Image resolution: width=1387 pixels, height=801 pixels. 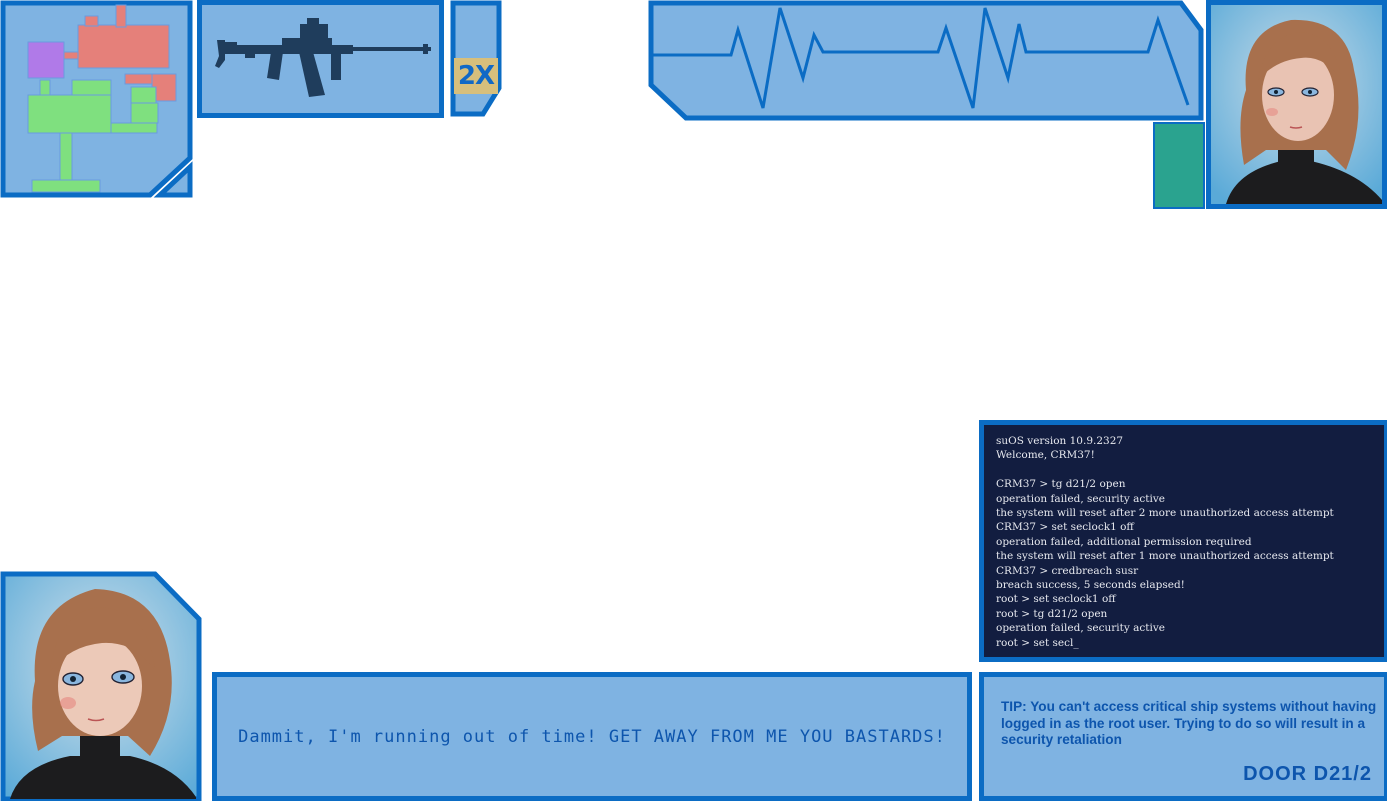 What do you see at coordinates (101, 686) in the screenshot?
I see `character-portrait-bottom` at bounding box center [101, 686].